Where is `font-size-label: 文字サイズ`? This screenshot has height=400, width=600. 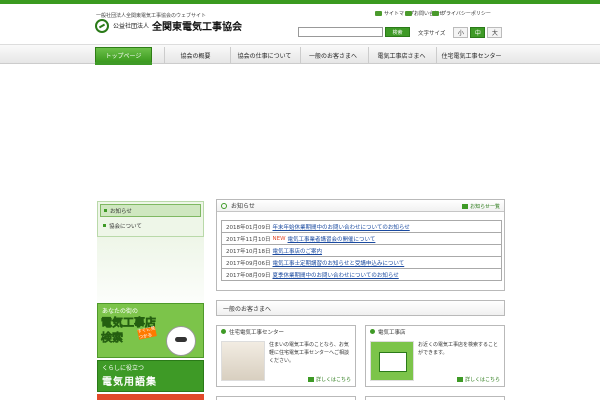
font-size-label: 文字サイズ is located at coordinates (432, 33).